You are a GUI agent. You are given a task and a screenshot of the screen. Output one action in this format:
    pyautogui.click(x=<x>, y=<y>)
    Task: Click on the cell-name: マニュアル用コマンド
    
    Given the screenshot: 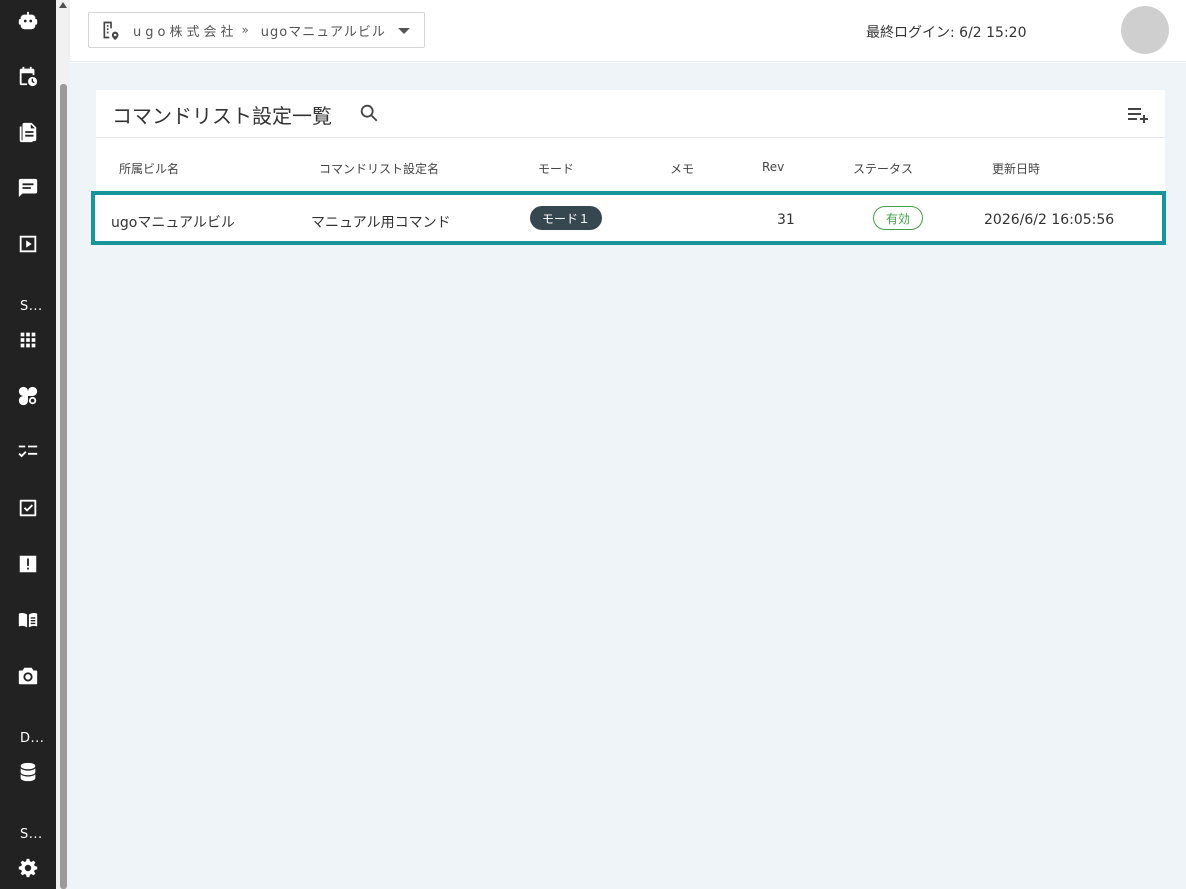 What is the action you would take?
    pyautogui.click(x=381, y=223)
    